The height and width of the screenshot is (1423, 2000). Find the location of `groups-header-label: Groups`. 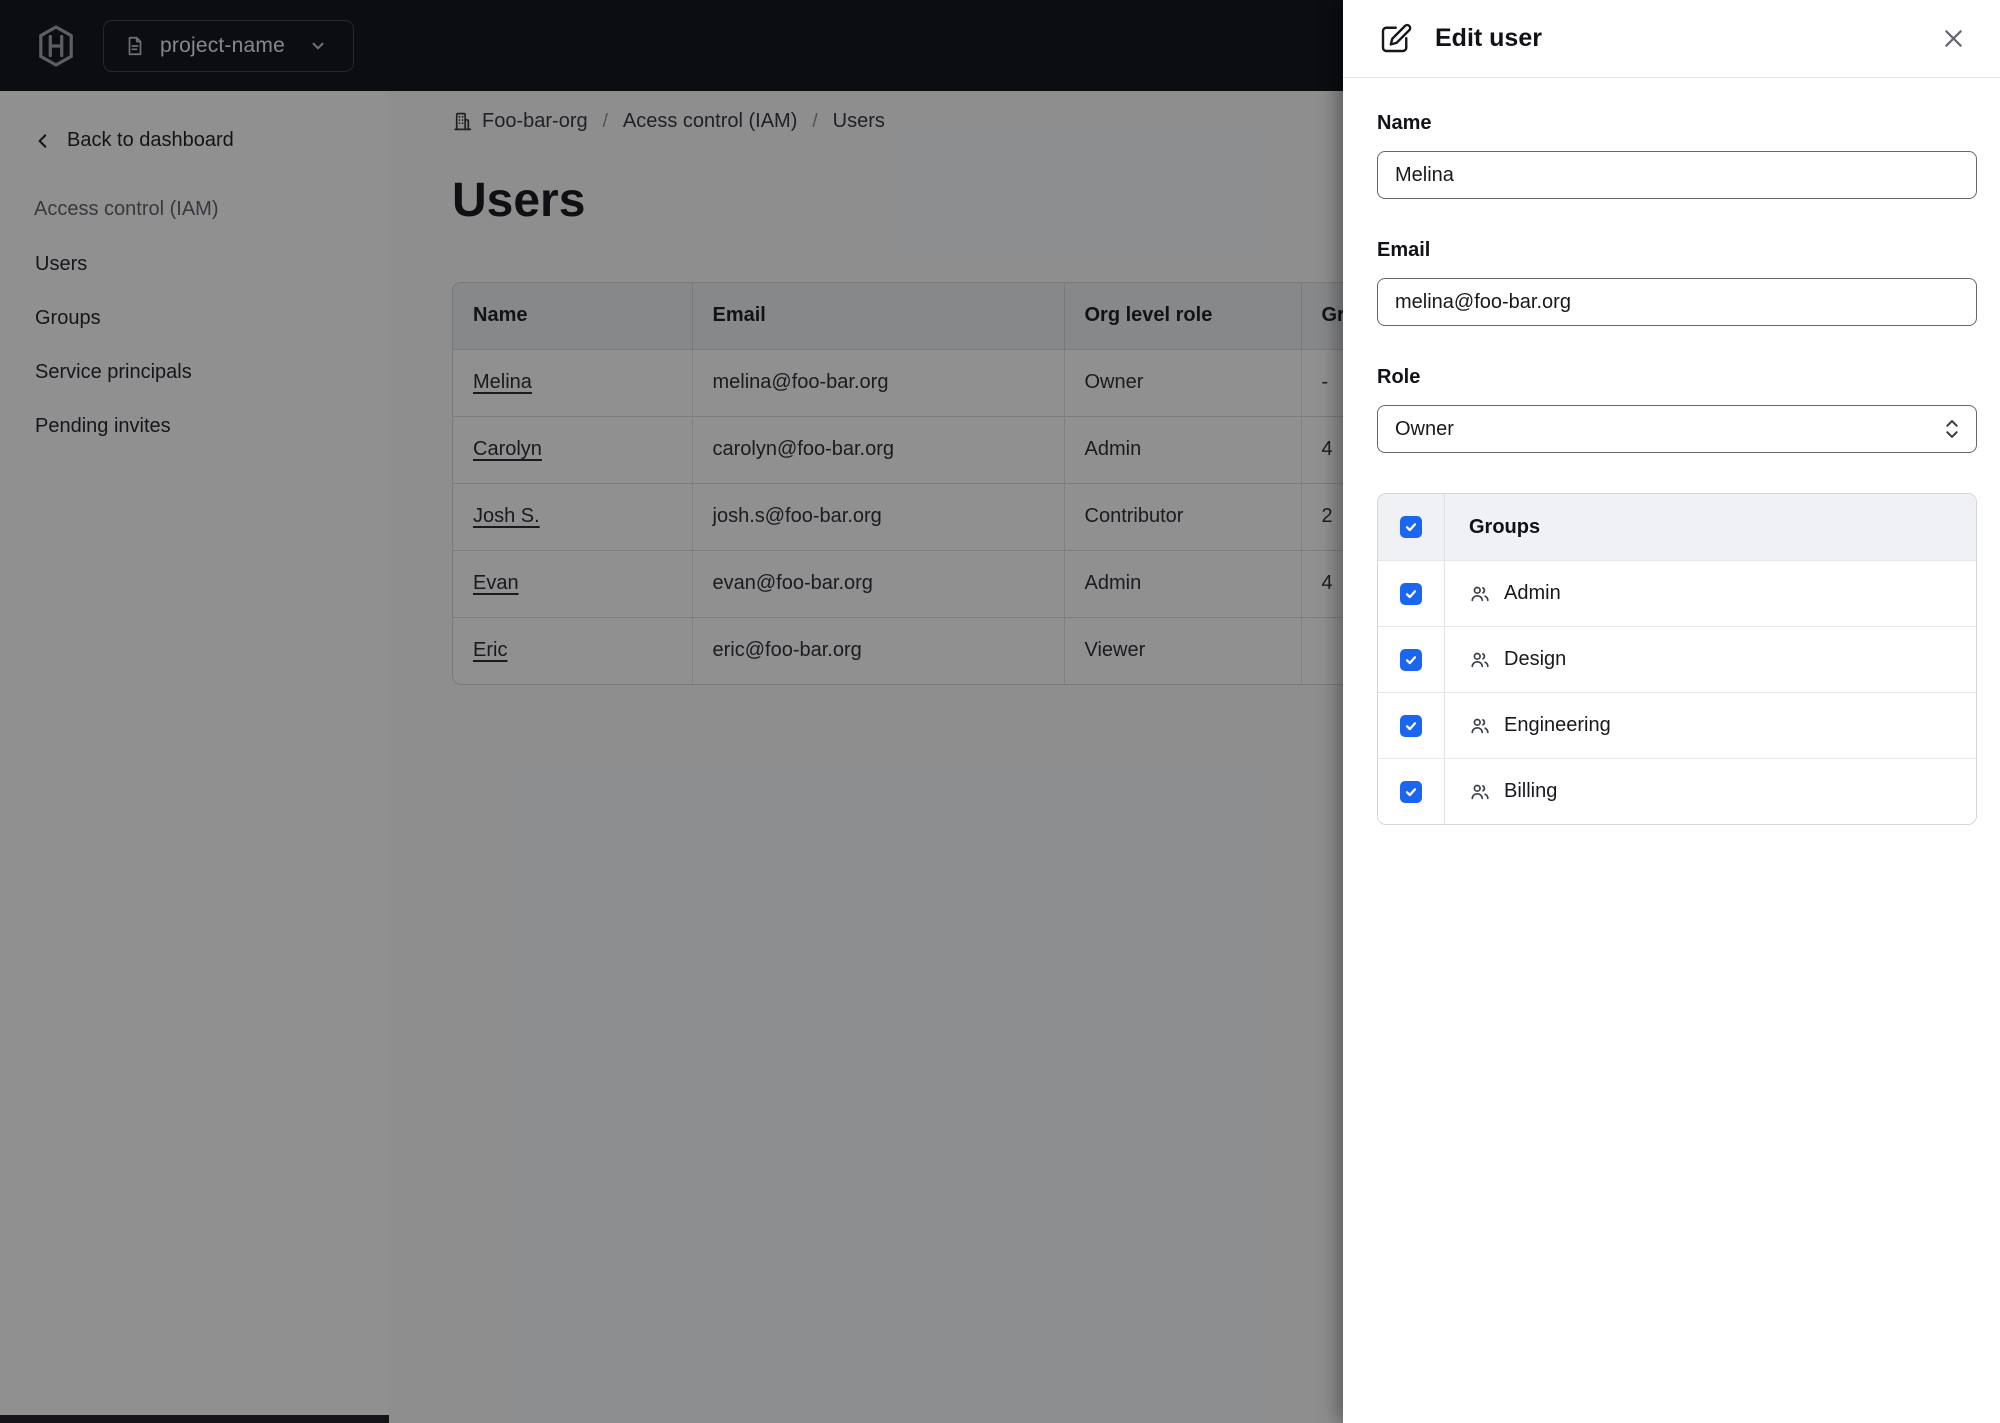

groups-header-label: Groups is located at coordinates (1505, 526).